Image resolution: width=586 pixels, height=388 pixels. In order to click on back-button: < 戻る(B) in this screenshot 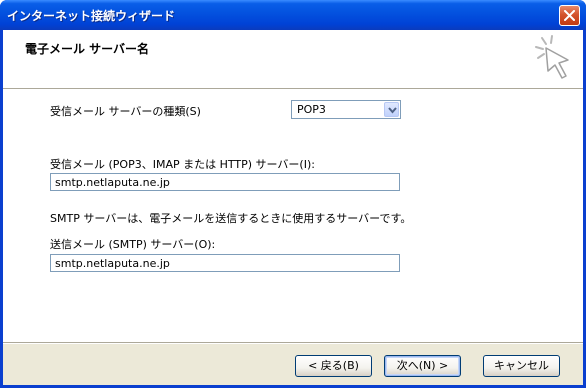, I will do `click(333, 366)`.